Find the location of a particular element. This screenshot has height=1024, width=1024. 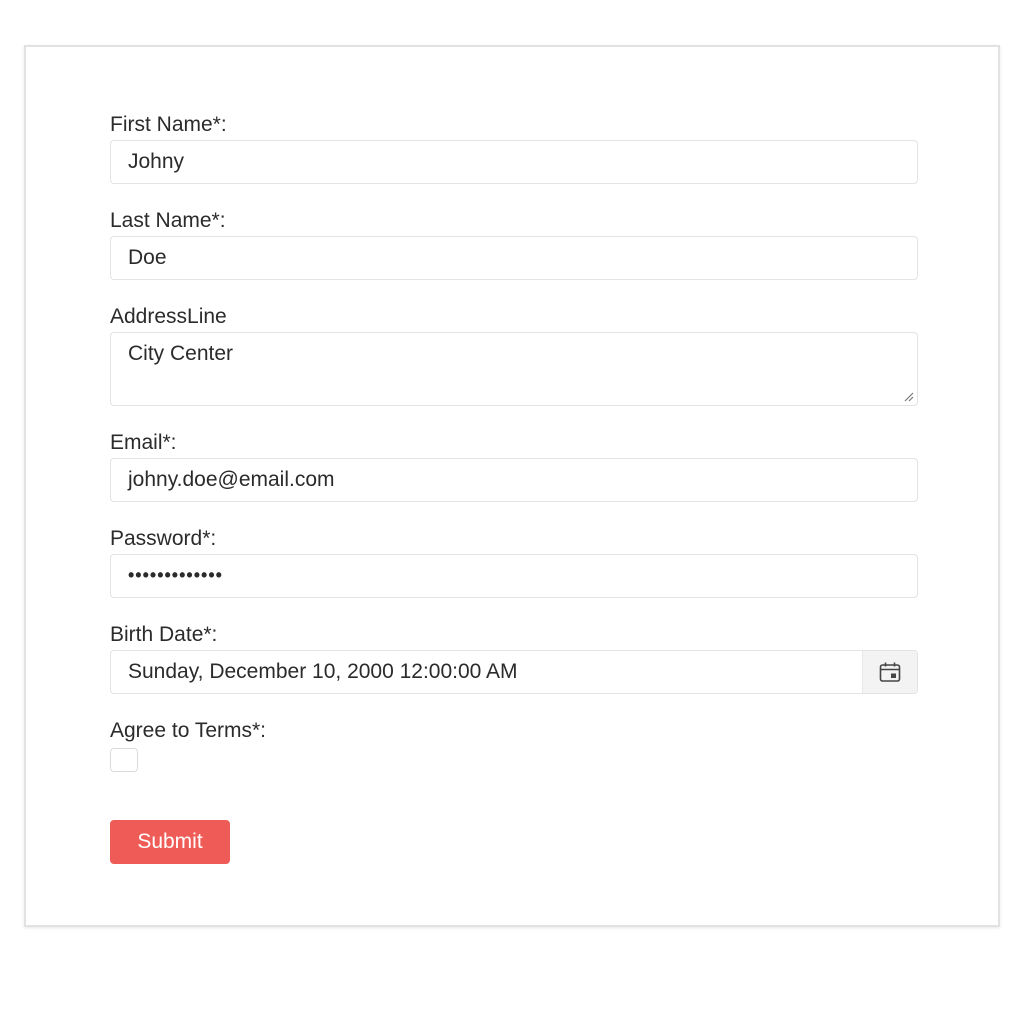

submit-button: Submit is located at coordinates (170, 842).